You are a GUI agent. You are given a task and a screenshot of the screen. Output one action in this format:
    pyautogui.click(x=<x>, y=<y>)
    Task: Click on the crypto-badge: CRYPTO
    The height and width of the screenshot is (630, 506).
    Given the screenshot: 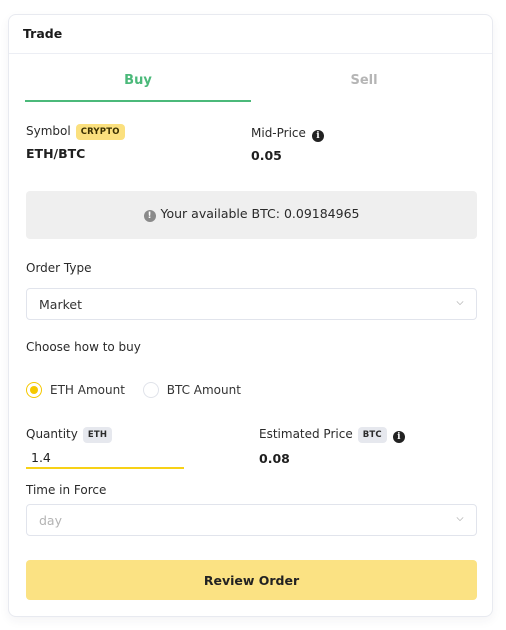 What is the action you would take?
    pyautogui.click(x=100, y=132)
    